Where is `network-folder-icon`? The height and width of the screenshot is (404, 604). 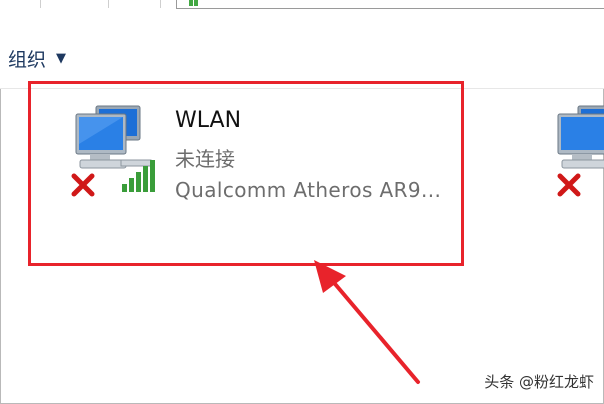 network-folder-icon is located at coordinates (194, 3).